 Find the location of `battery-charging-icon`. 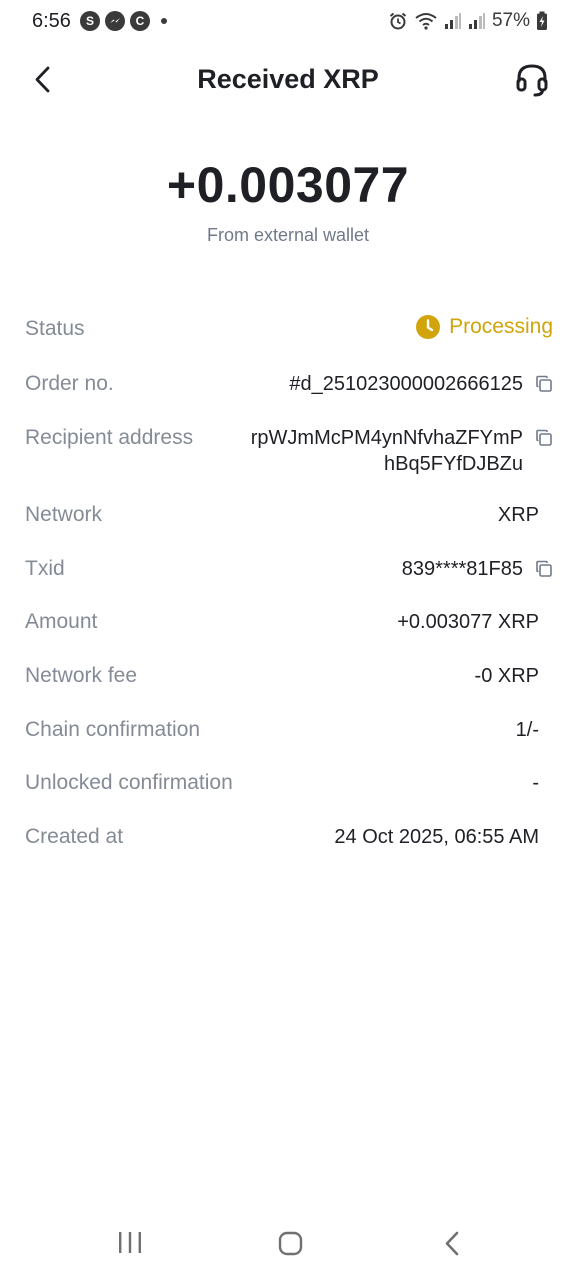

battery-charging-icon is located at coordinates (542, 20).